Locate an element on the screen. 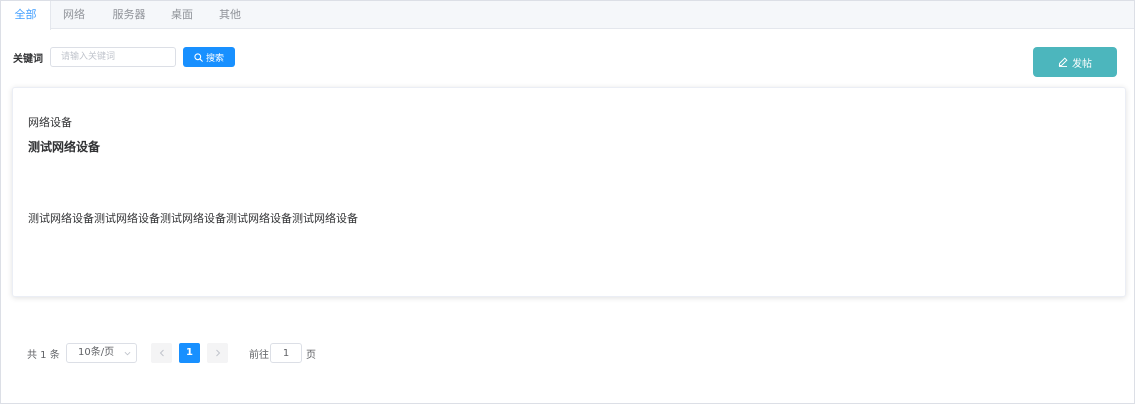  search-icon is located at coordinates (198, 57).